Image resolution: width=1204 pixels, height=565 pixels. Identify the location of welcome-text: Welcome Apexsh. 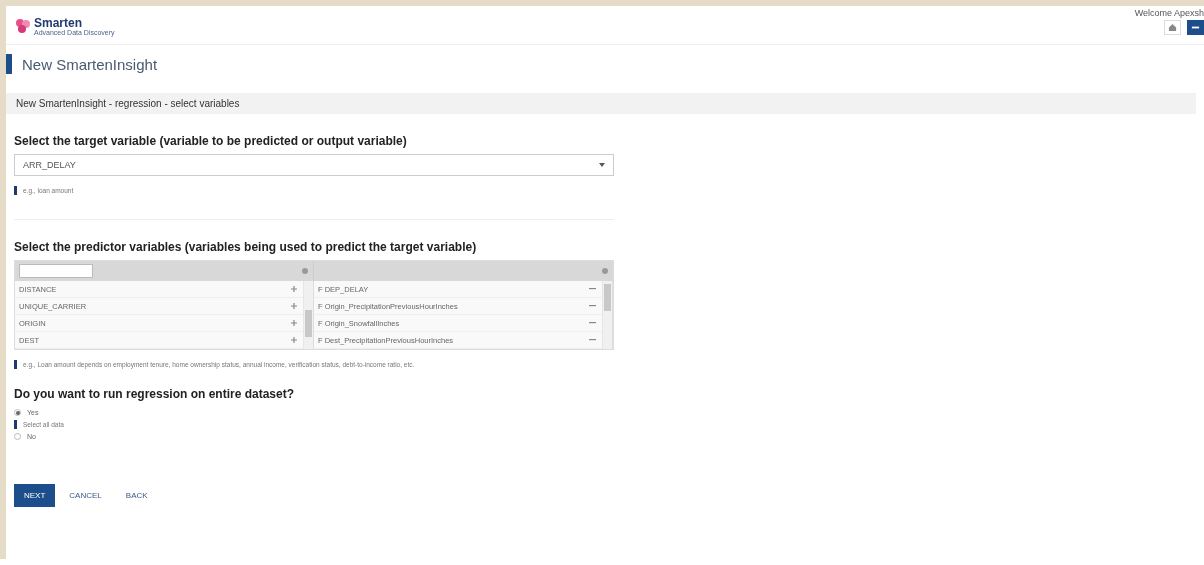
(1169, 13).